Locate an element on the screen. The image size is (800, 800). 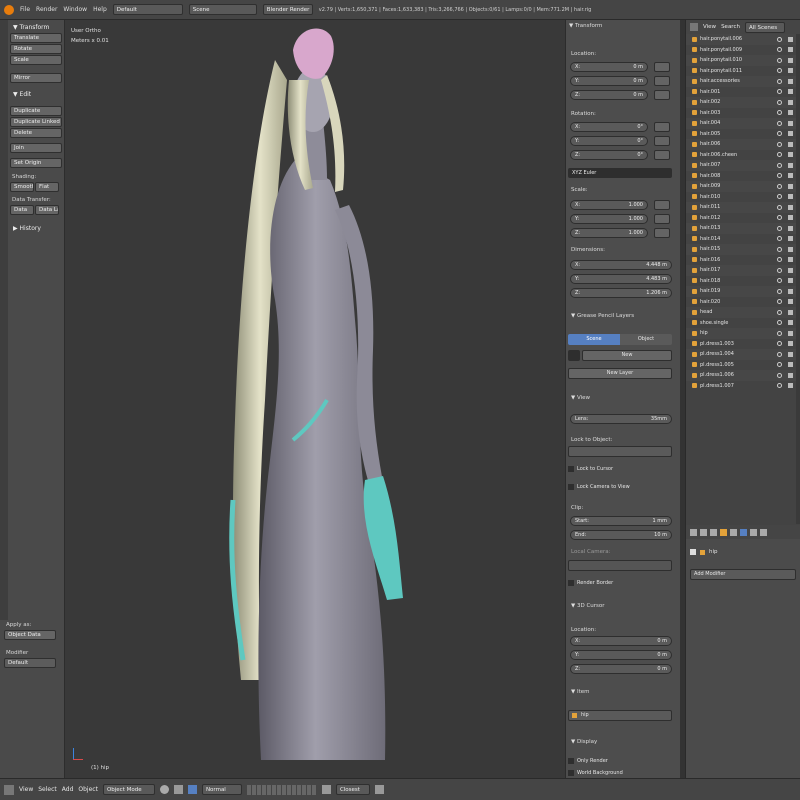
lock-rotation-x-icon is located at coordinates (662, 127).